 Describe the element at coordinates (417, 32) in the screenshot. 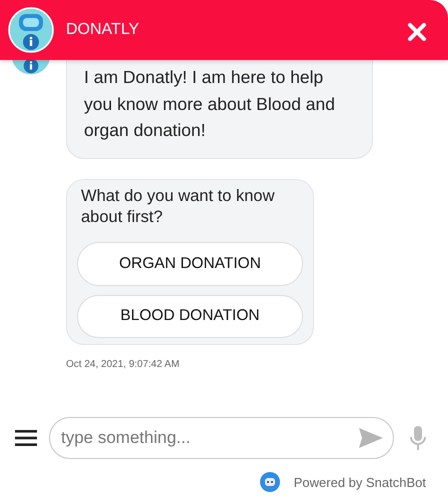

I see `close-button` at that location.